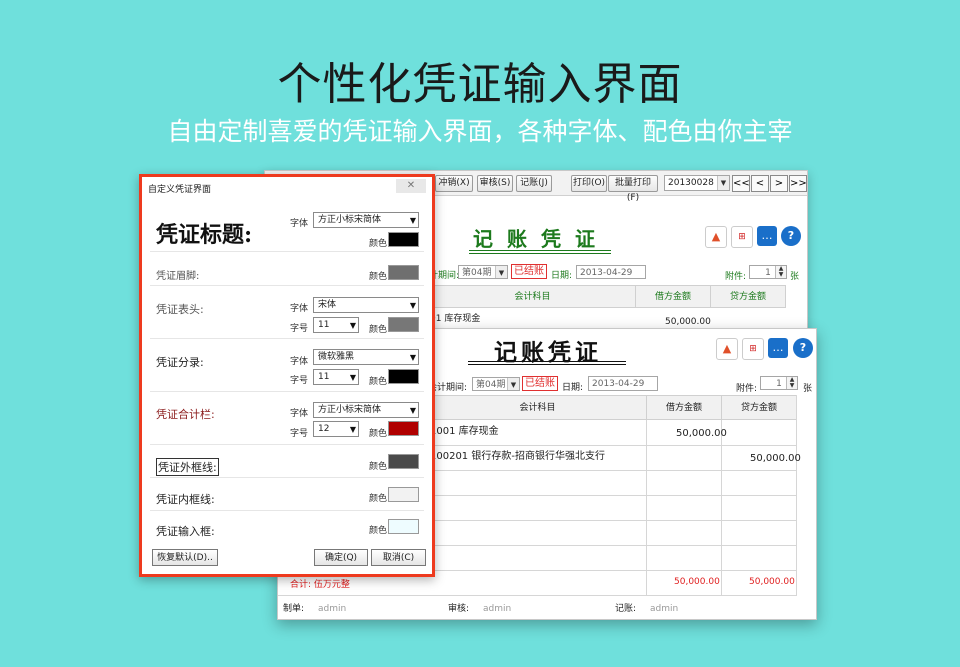 The image size is (960, 667). What do you see at coordinates (366, 357) in the screenshot?
I see `entry-font-select: 微软雅黑 ▼` at bounding box center [366, 357].